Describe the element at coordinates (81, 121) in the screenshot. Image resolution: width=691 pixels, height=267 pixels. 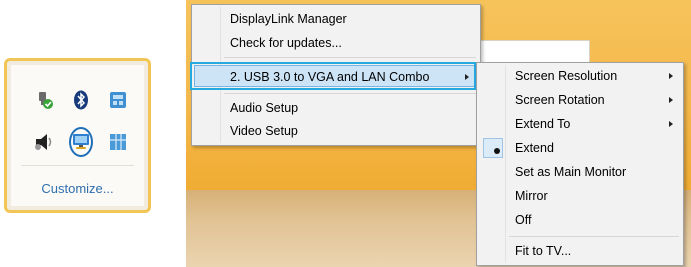
I see `tray-icon-grid` at that location.